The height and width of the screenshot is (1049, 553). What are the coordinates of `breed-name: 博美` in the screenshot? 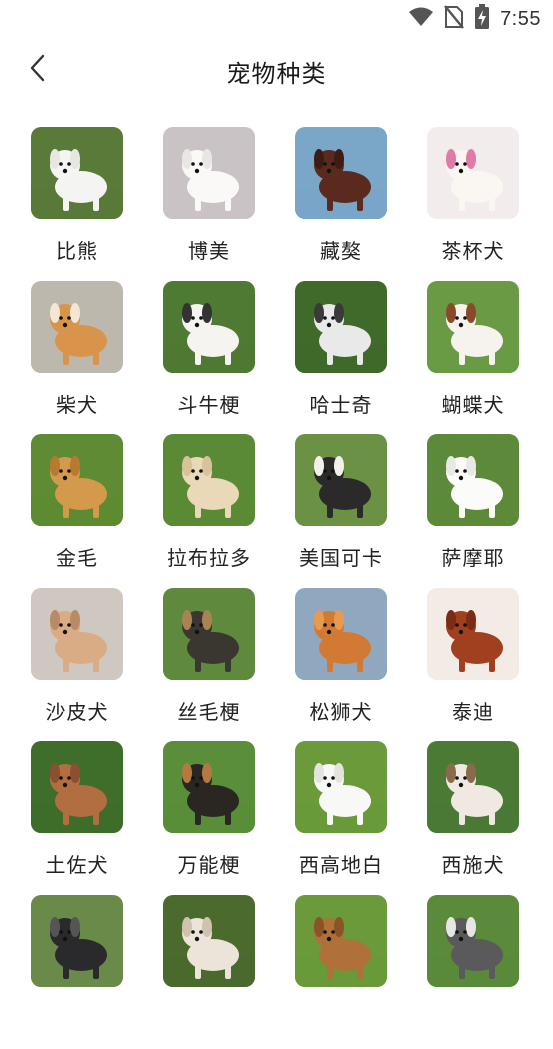 It's located at (209, 251).